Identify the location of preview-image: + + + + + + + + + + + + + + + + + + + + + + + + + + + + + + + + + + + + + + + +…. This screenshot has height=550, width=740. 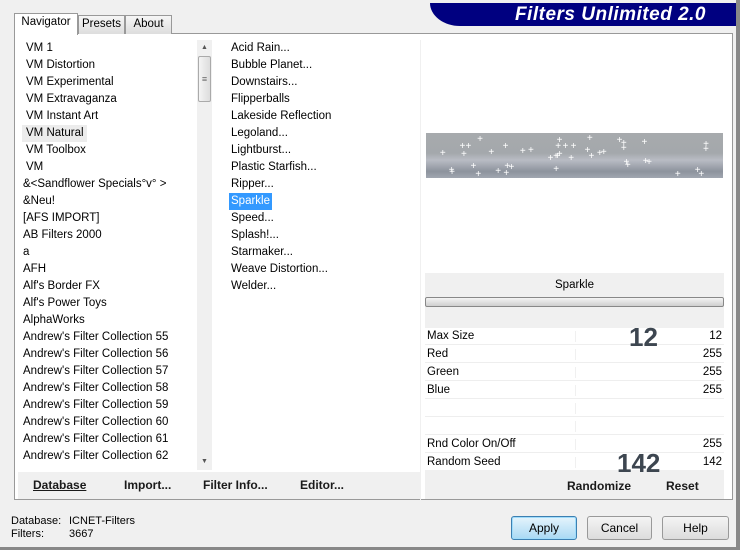
(574, 156).